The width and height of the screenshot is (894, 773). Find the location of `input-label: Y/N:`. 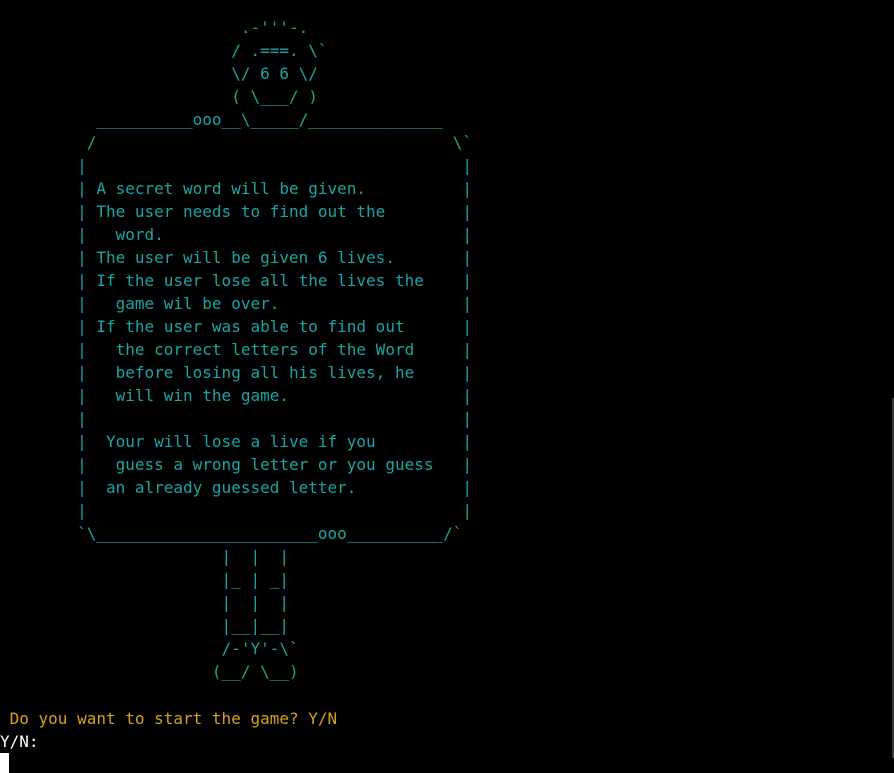

input-label: Y/N: is located at coordinates (19, 741).